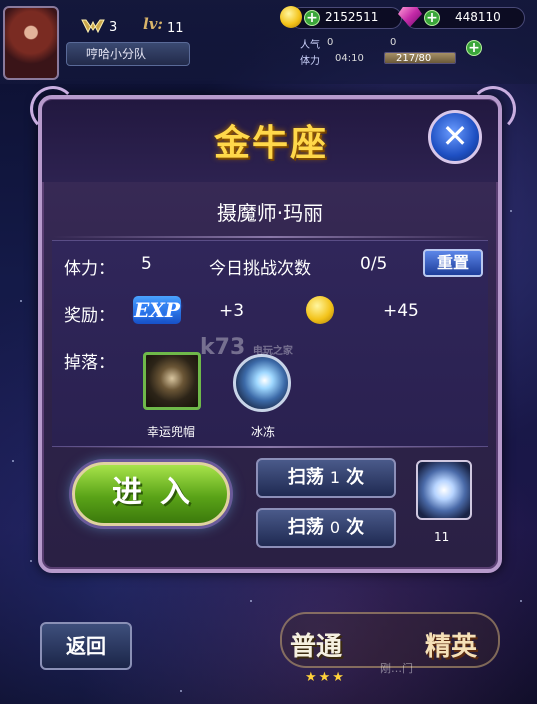 The width and height of the screenshot is (537, 704). What do you see at coordinates (146, 264) in the screenshot?
I see `stamina-cost-value: 5` at bounding box center [146, 264].